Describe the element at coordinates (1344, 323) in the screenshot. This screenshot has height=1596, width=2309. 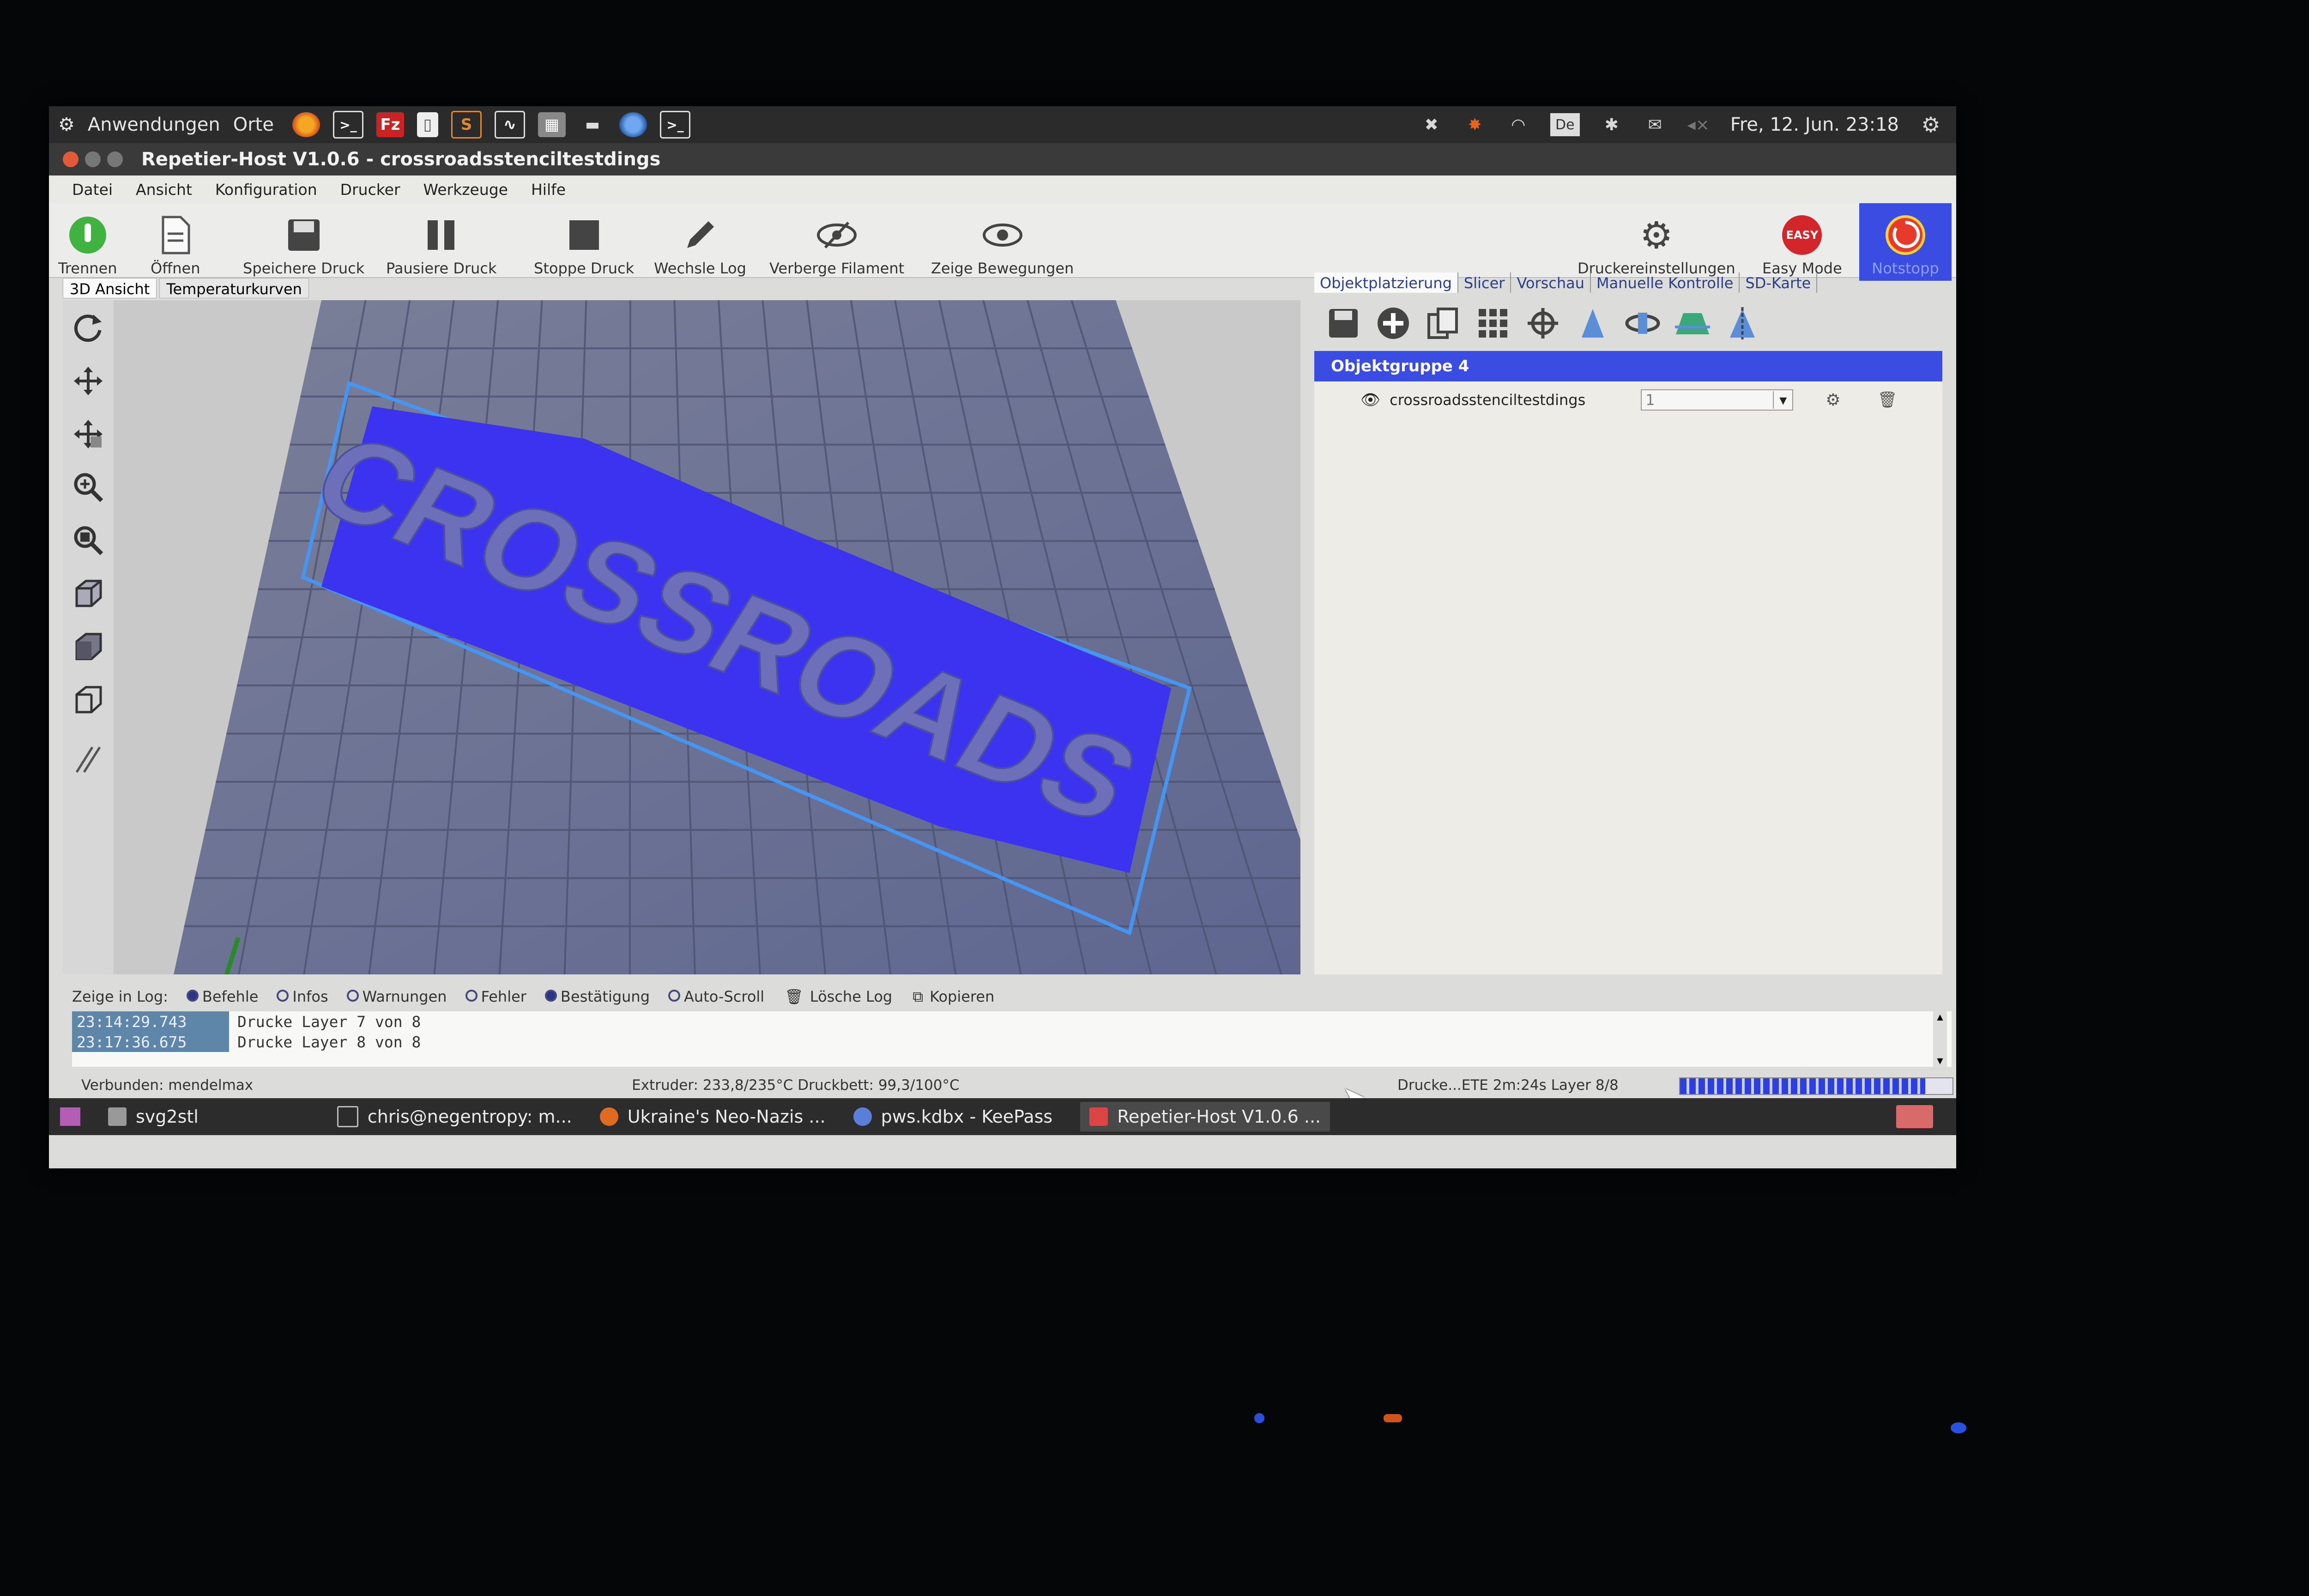
I see `save-object-icon` at that location.